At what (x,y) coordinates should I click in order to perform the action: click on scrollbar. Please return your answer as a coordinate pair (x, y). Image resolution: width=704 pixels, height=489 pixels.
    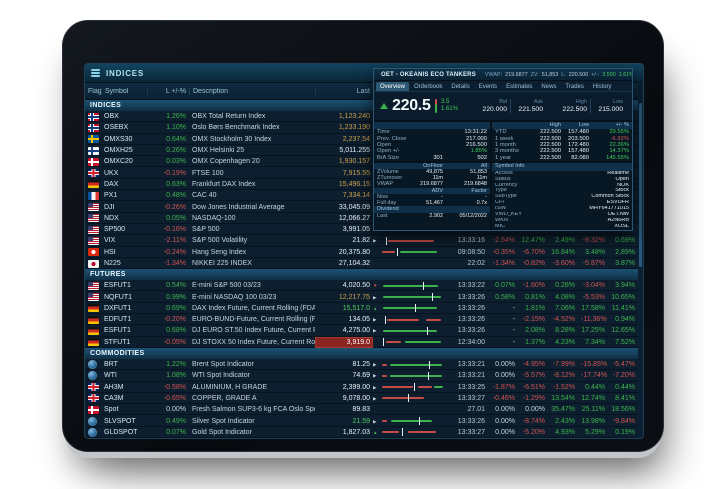
    Looking at the image, I should click on (640, 260).